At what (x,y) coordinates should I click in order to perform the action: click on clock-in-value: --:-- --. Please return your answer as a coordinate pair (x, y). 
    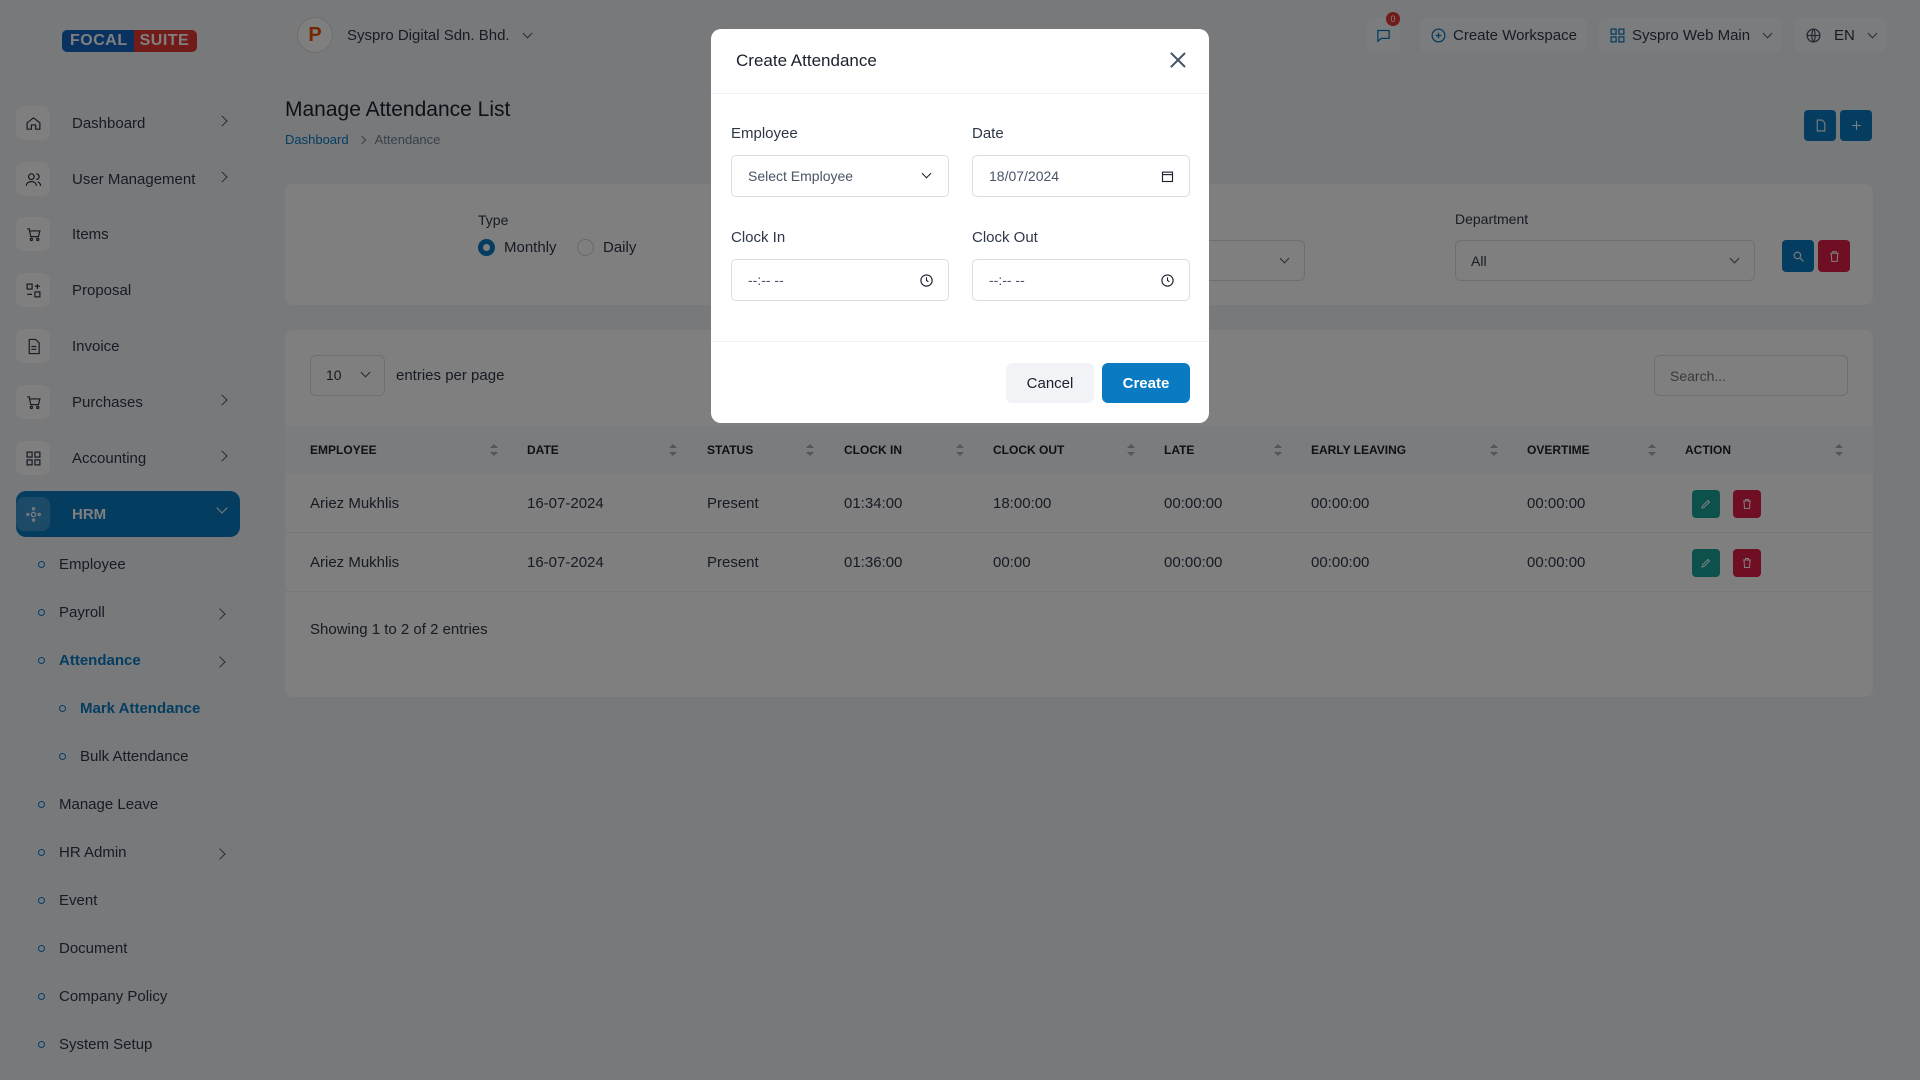
    Looking at the image, I should click on (766, 280).